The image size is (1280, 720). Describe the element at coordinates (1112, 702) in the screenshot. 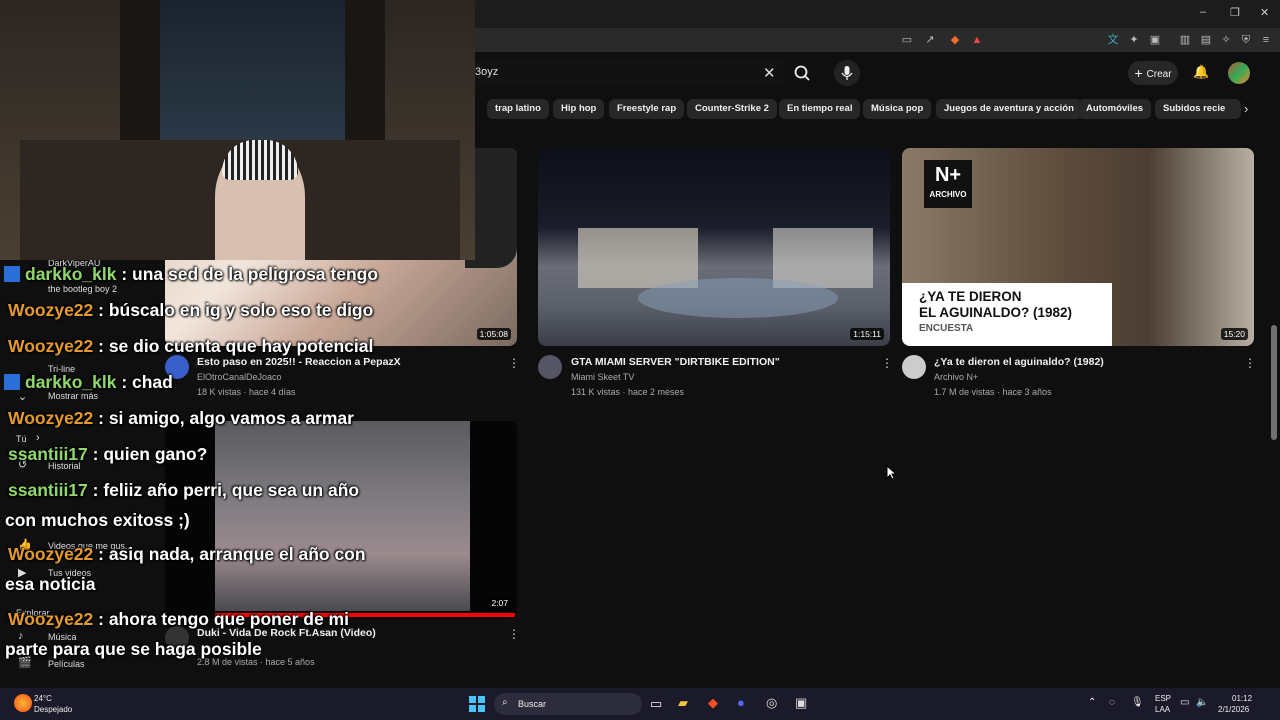

I see `network-icon: ◌` at that location.